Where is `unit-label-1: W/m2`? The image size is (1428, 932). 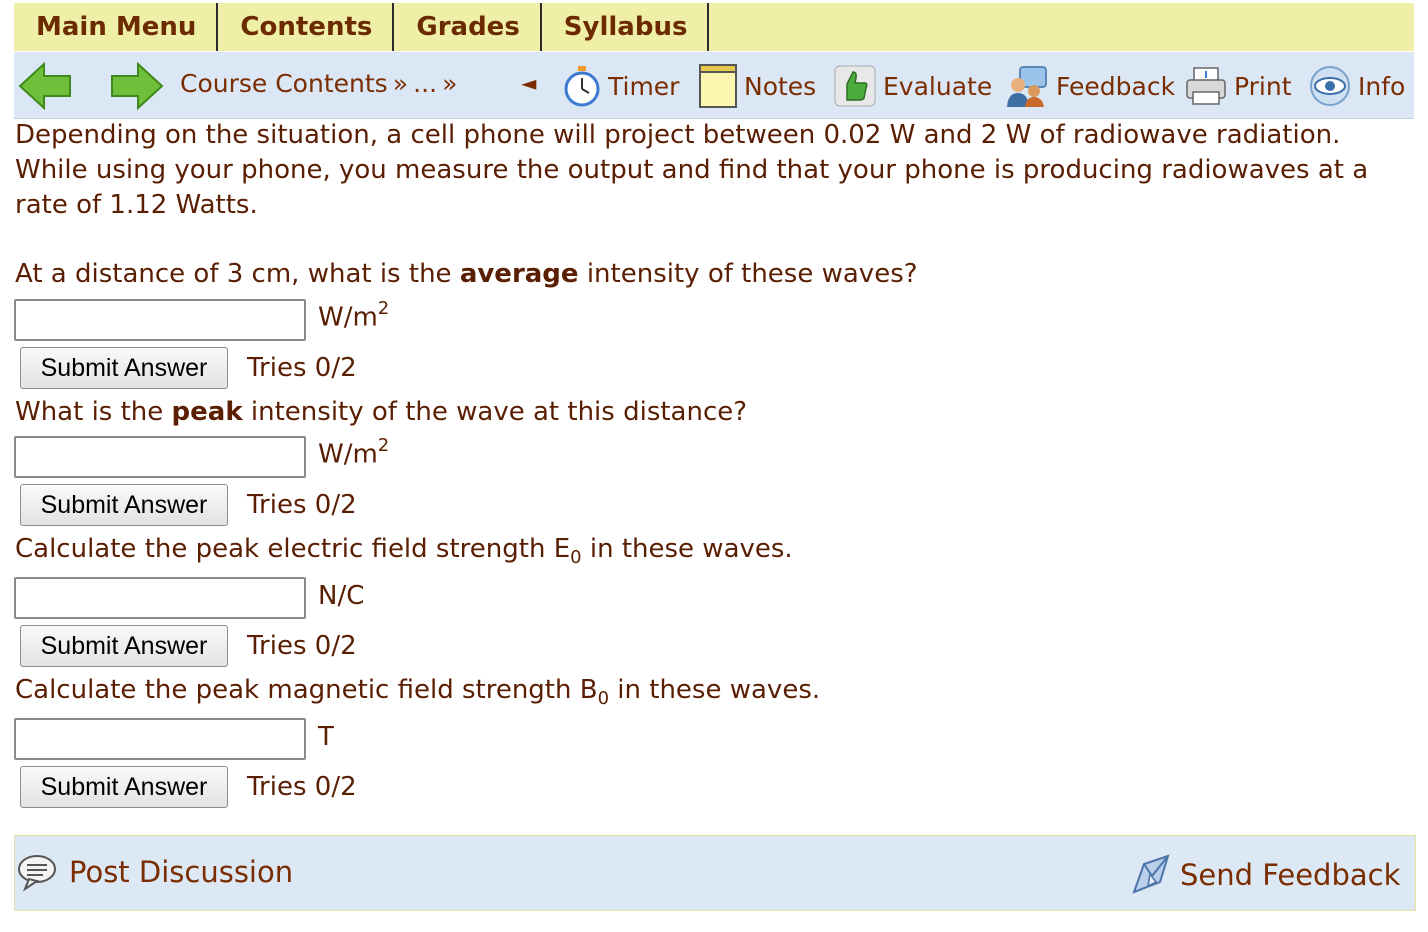 unit-label-1: W/m2 is located at coordinates (354, 315).